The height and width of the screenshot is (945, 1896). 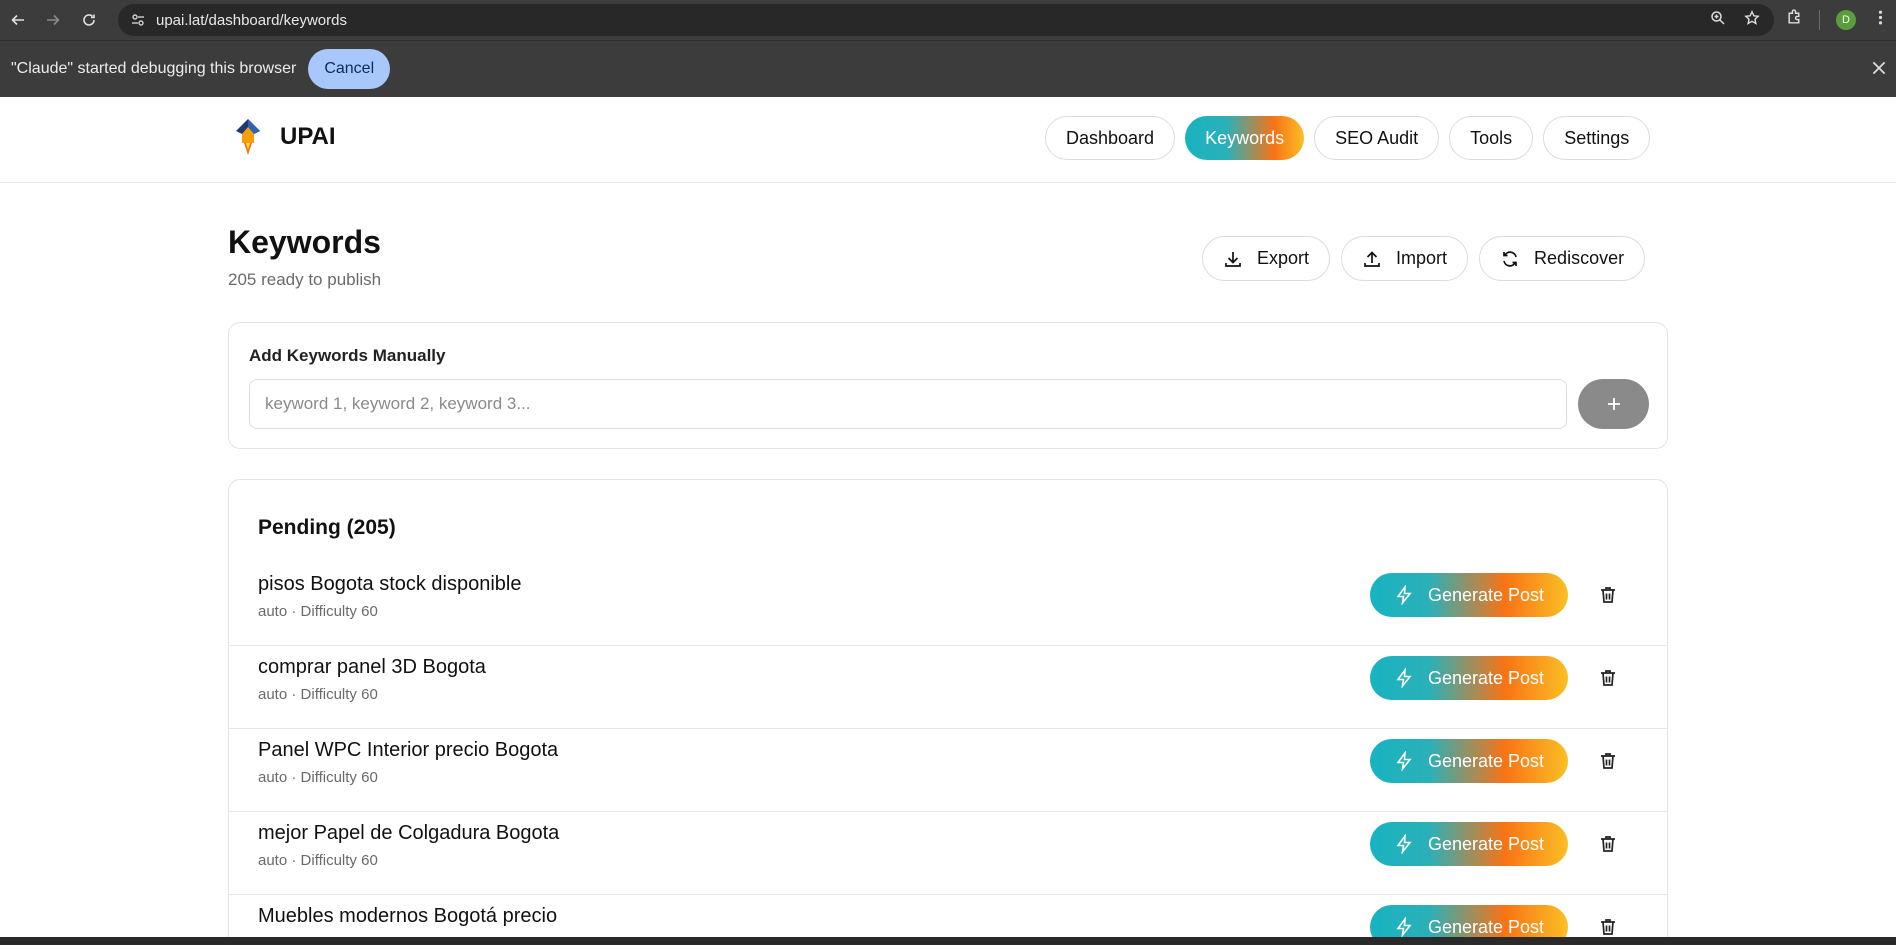 I want to click on address-bar: upai.lat/dashboard/keywords, so click(x=946, y=20).